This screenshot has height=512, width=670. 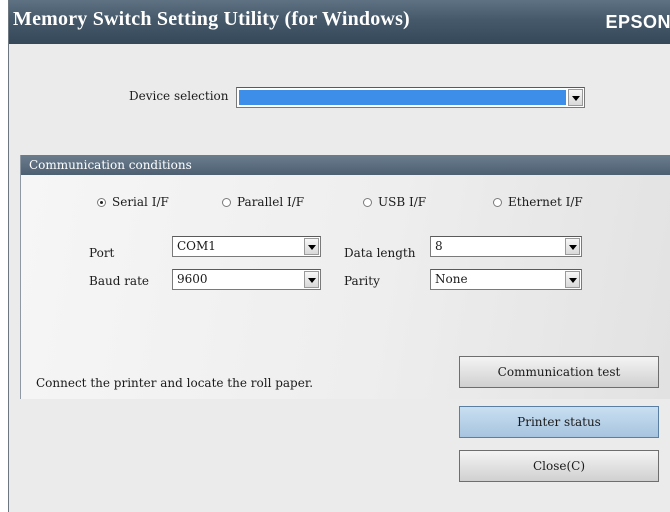 I want to click on radio-parallel-if: Parallel I/F, so click(x=263, y=202).